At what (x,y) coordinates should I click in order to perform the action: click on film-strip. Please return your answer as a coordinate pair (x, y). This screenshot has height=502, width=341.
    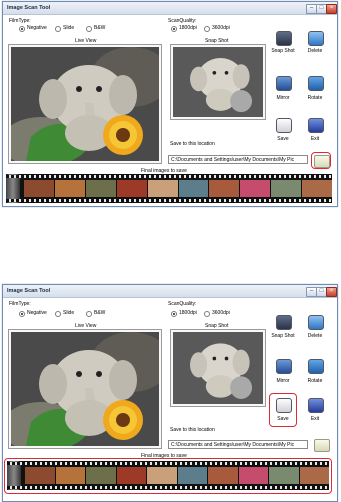
    Looking at the image, I should click on (169, 188).